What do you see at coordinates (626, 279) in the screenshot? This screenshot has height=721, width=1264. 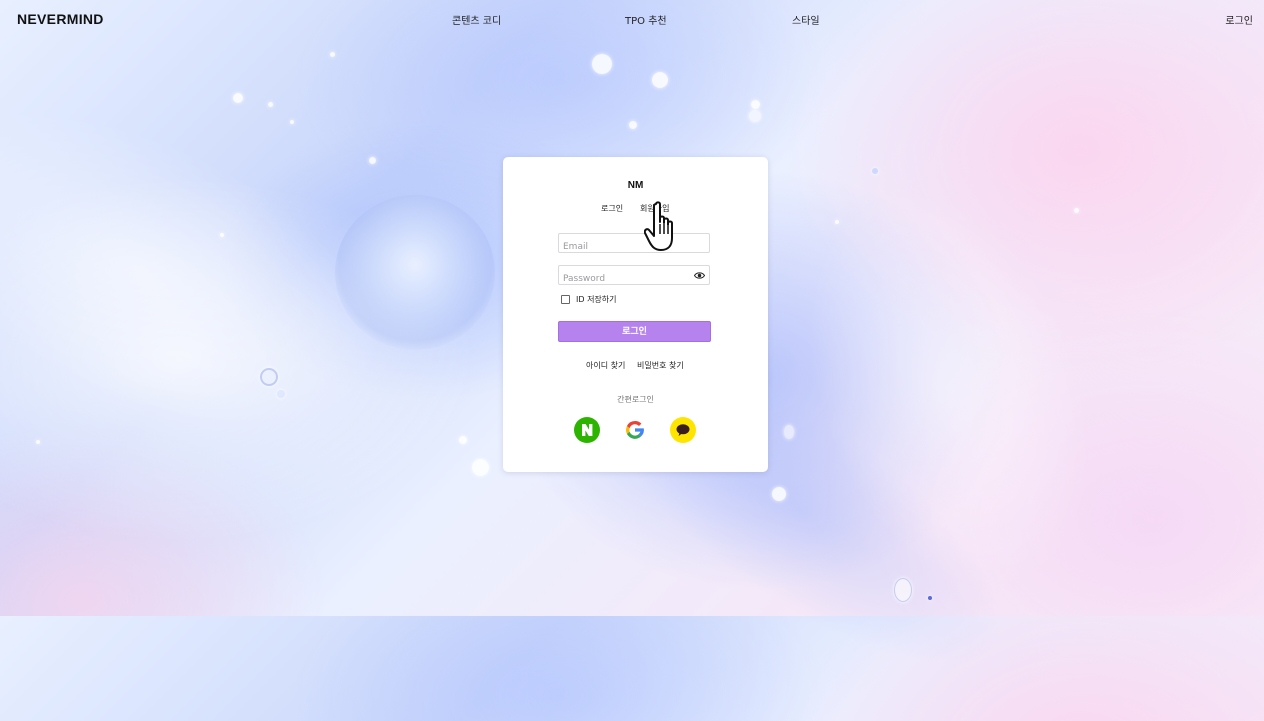 I see `password-field` at bounding box center [626, 279].